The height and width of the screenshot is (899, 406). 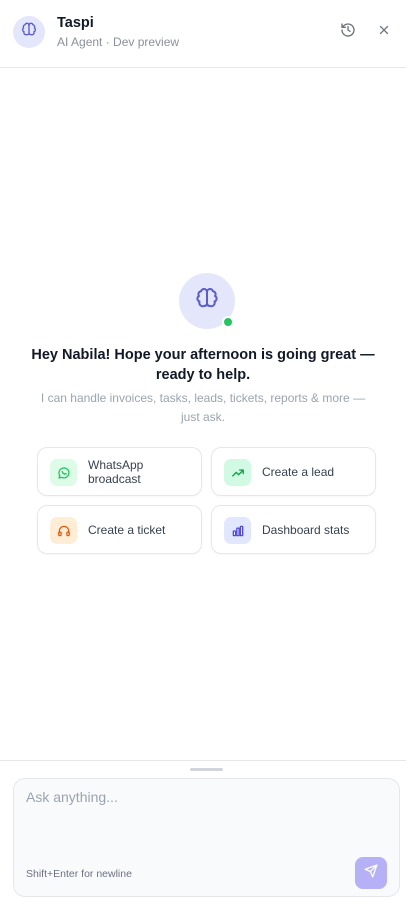 What do you see at coordinates (298, 471) in the screenshot?
I see `action-label: Create a lead` at bounding box center [298, 471].